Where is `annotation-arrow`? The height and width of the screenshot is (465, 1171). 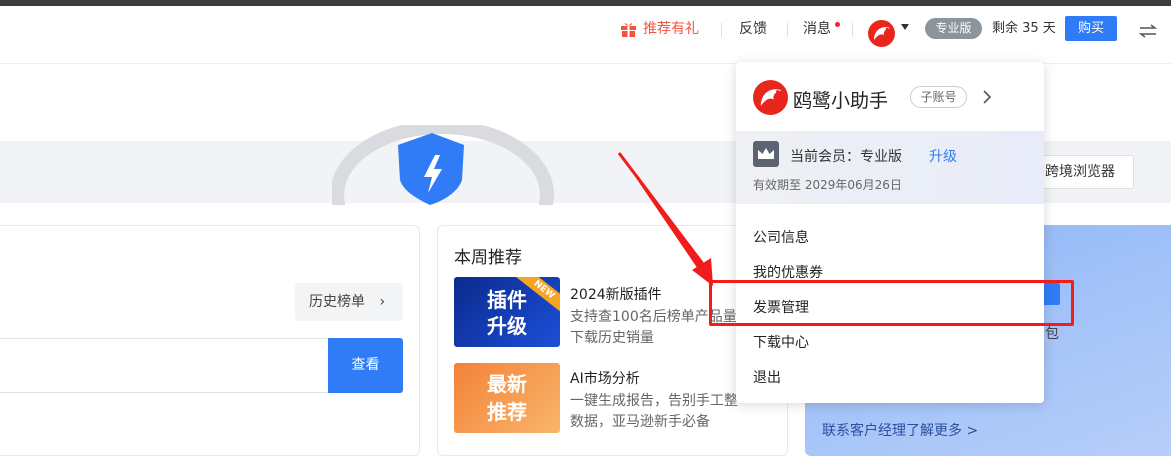 annotation-arrow is located at coordinates (665, 219).